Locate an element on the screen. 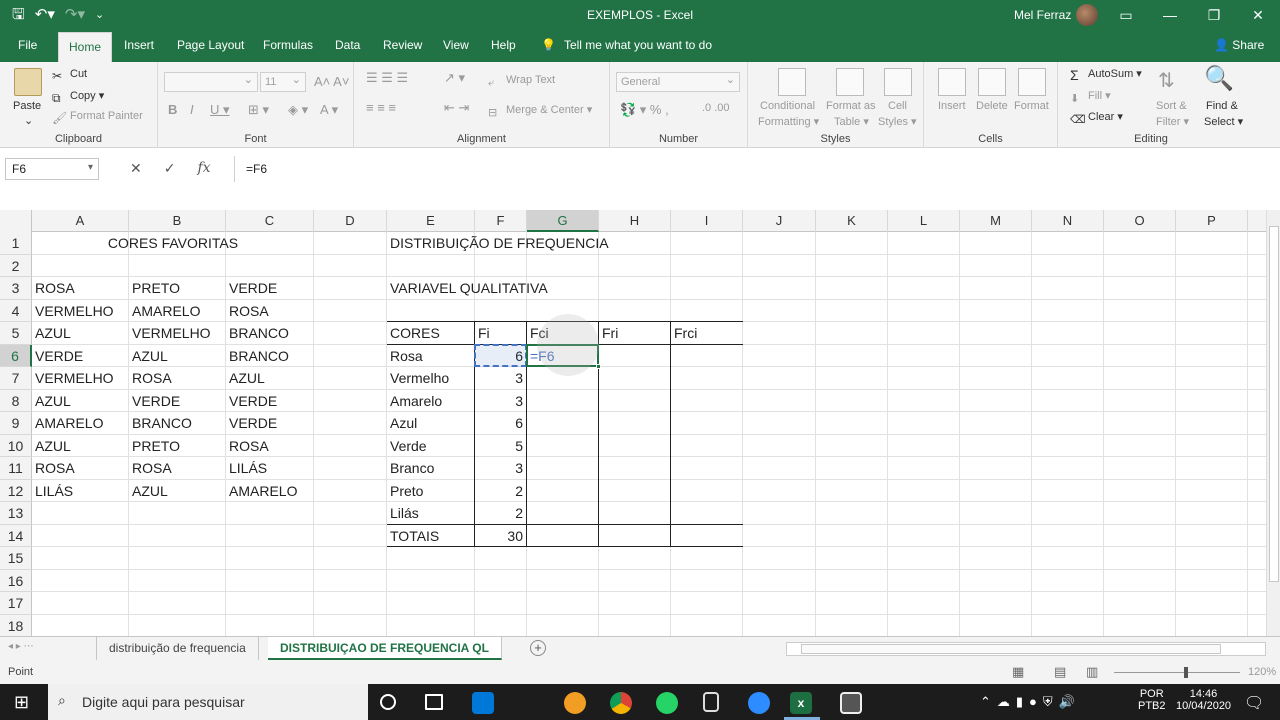 The height and width of the screenshot is (720, 1280). name-box: F6 is located at coordinates (52, 169).